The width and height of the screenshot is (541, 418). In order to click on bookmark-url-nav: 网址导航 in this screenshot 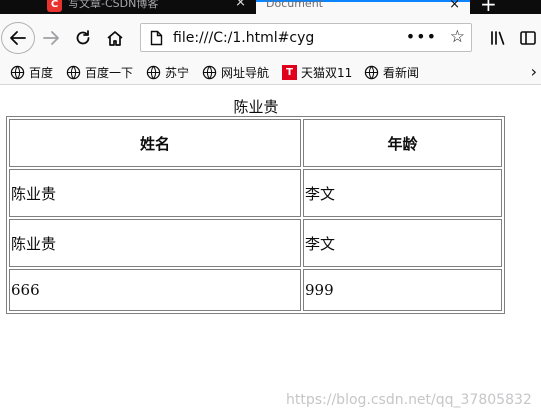, I will do `click(235, 72)`.